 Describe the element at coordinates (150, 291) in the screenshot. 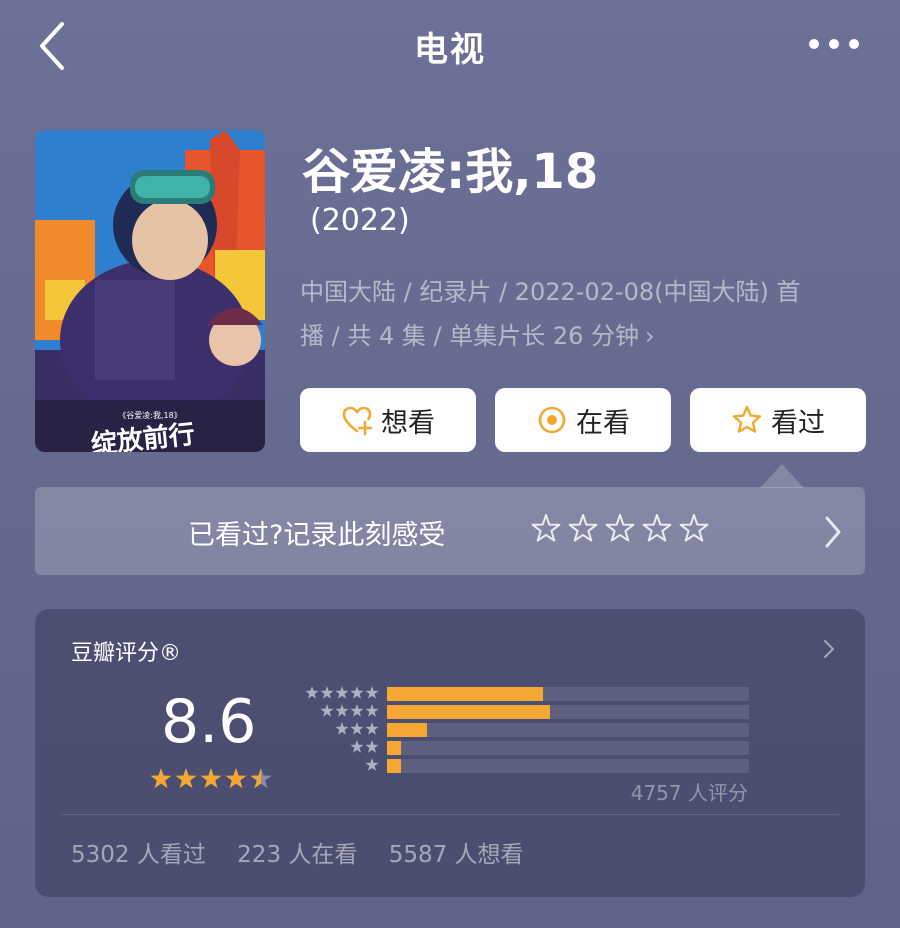

I see `poster-image: 《谷爱凌:我,18》 绽放前行` at that location.